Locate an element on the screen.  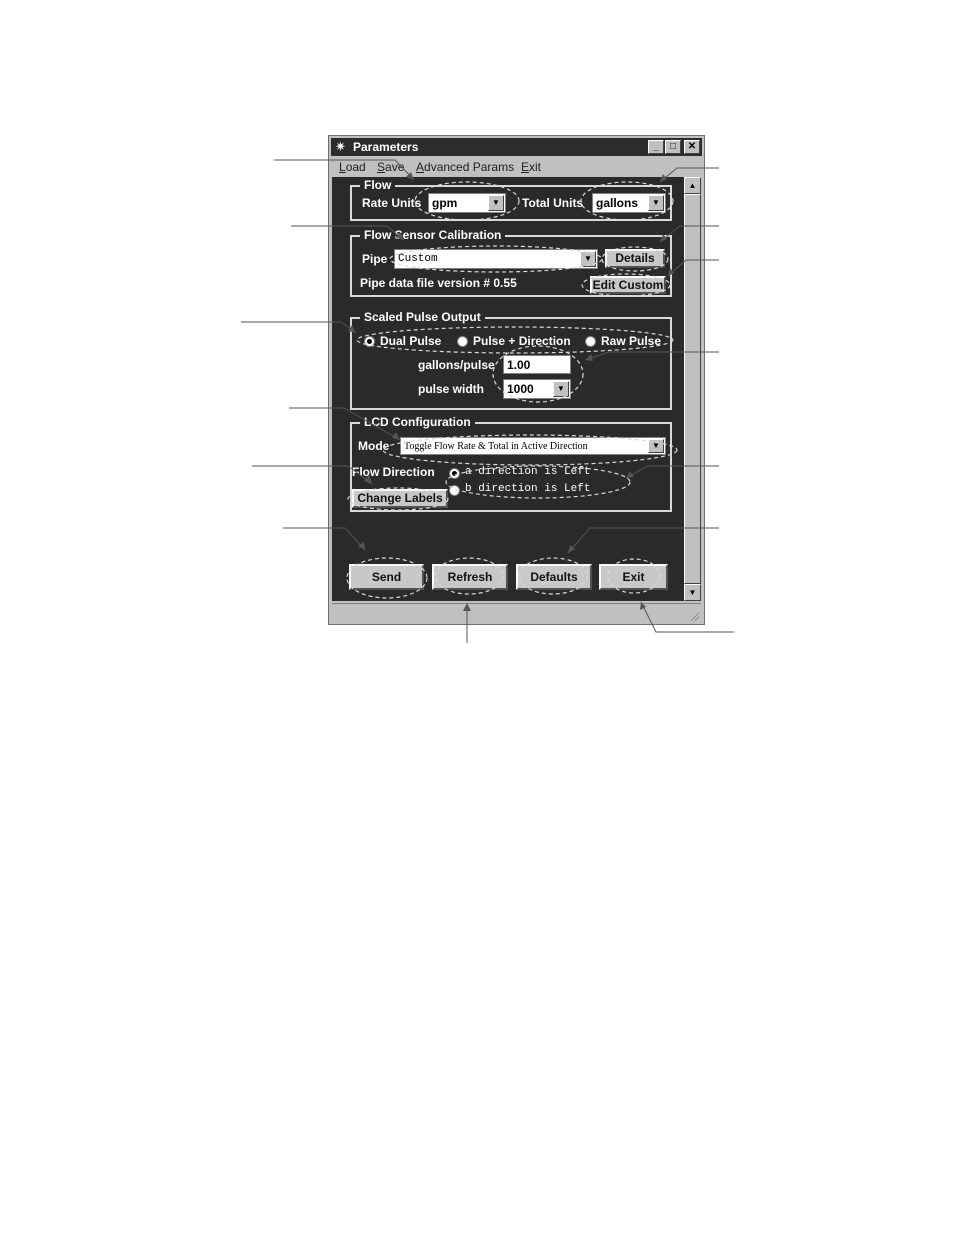
calibration-legend: Flow Sensor Calibration is located at coordinates (433, 235).